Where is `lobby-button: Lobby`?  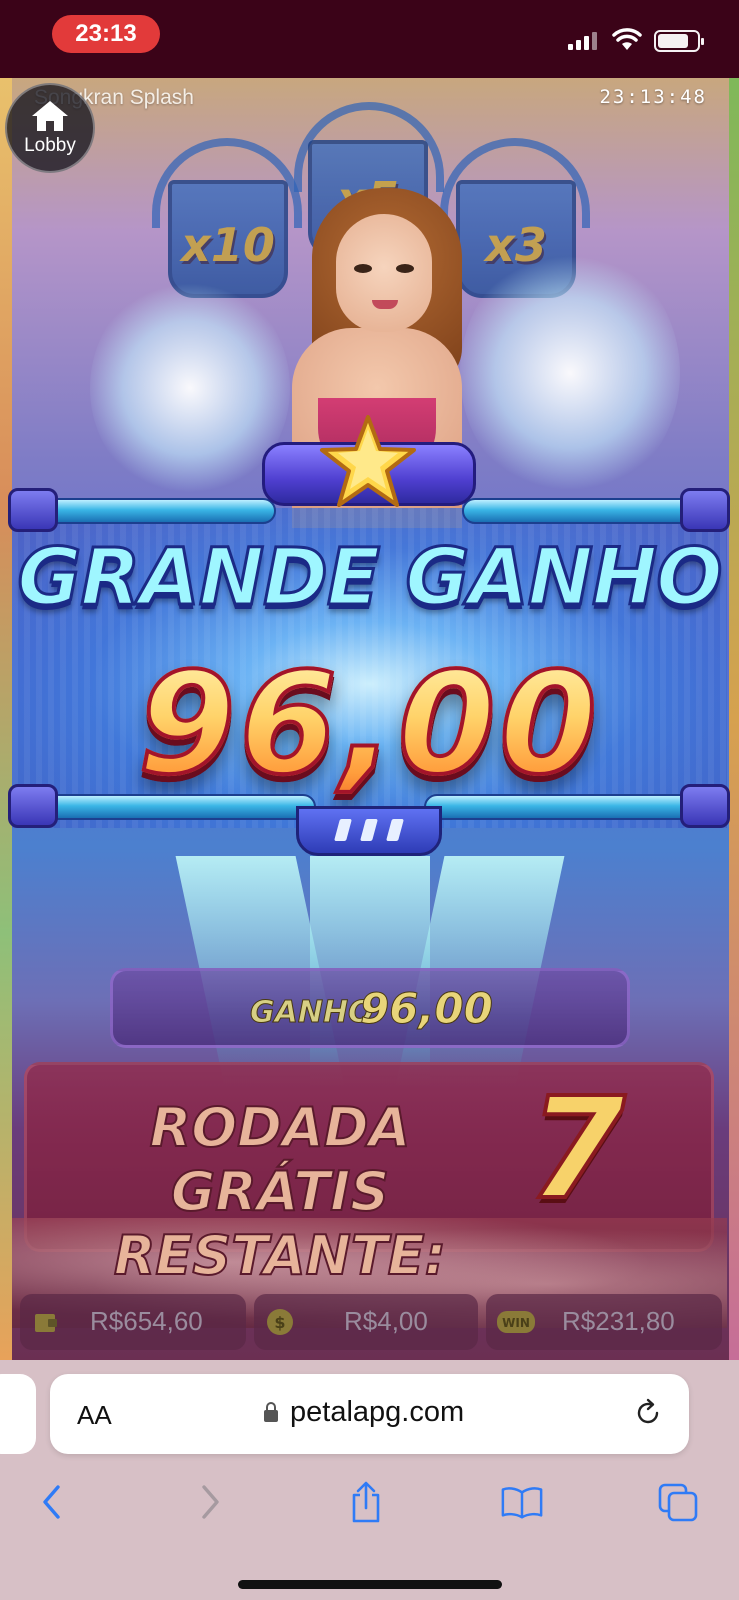
lobby-button: Lobby is located at coordinates (50, 128).